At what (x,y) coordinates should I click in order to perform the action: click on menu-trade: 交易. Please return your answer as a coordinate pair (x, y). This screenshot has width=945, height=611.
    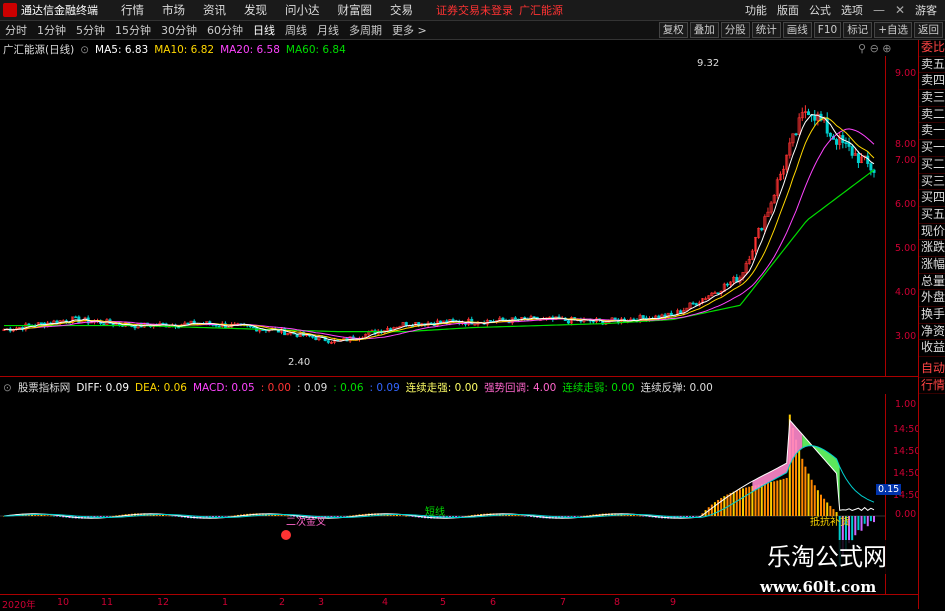
    Looking at the image, I should click on (401, 10).